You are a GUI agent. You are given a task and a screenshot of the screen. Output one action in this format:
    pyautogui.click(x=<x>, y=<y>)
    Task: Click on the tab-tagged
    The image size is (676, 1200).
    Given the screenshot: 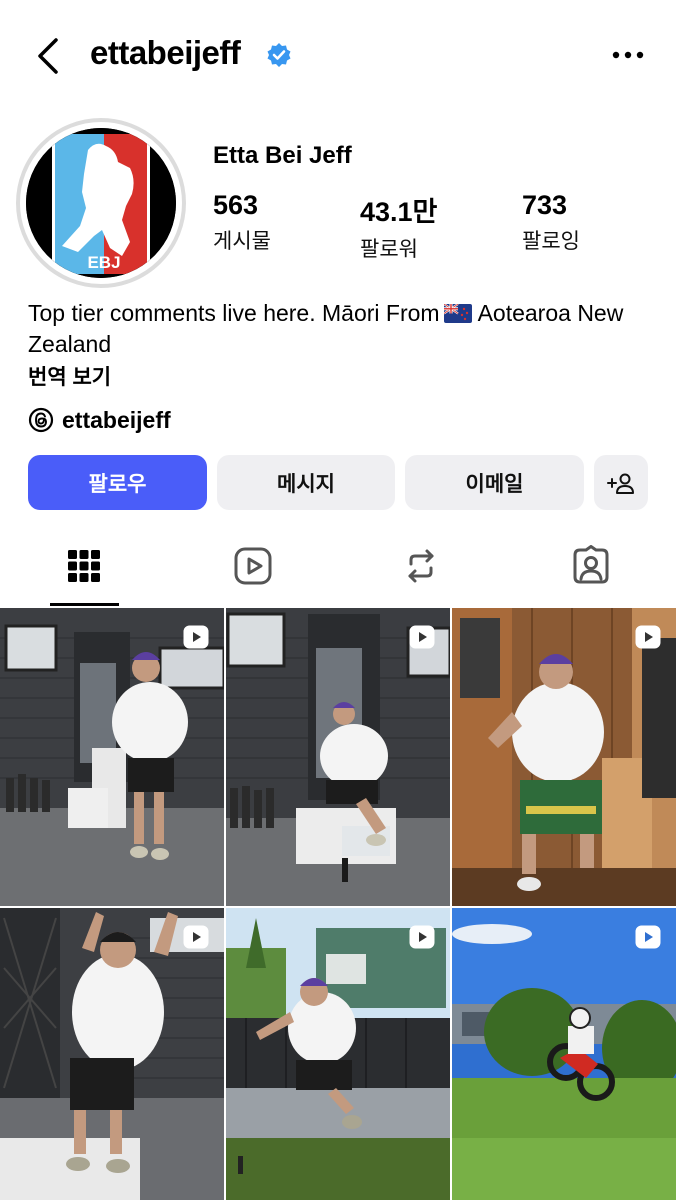 What is the action you would take?
    pyautogui.click(x=591, y=566)
    